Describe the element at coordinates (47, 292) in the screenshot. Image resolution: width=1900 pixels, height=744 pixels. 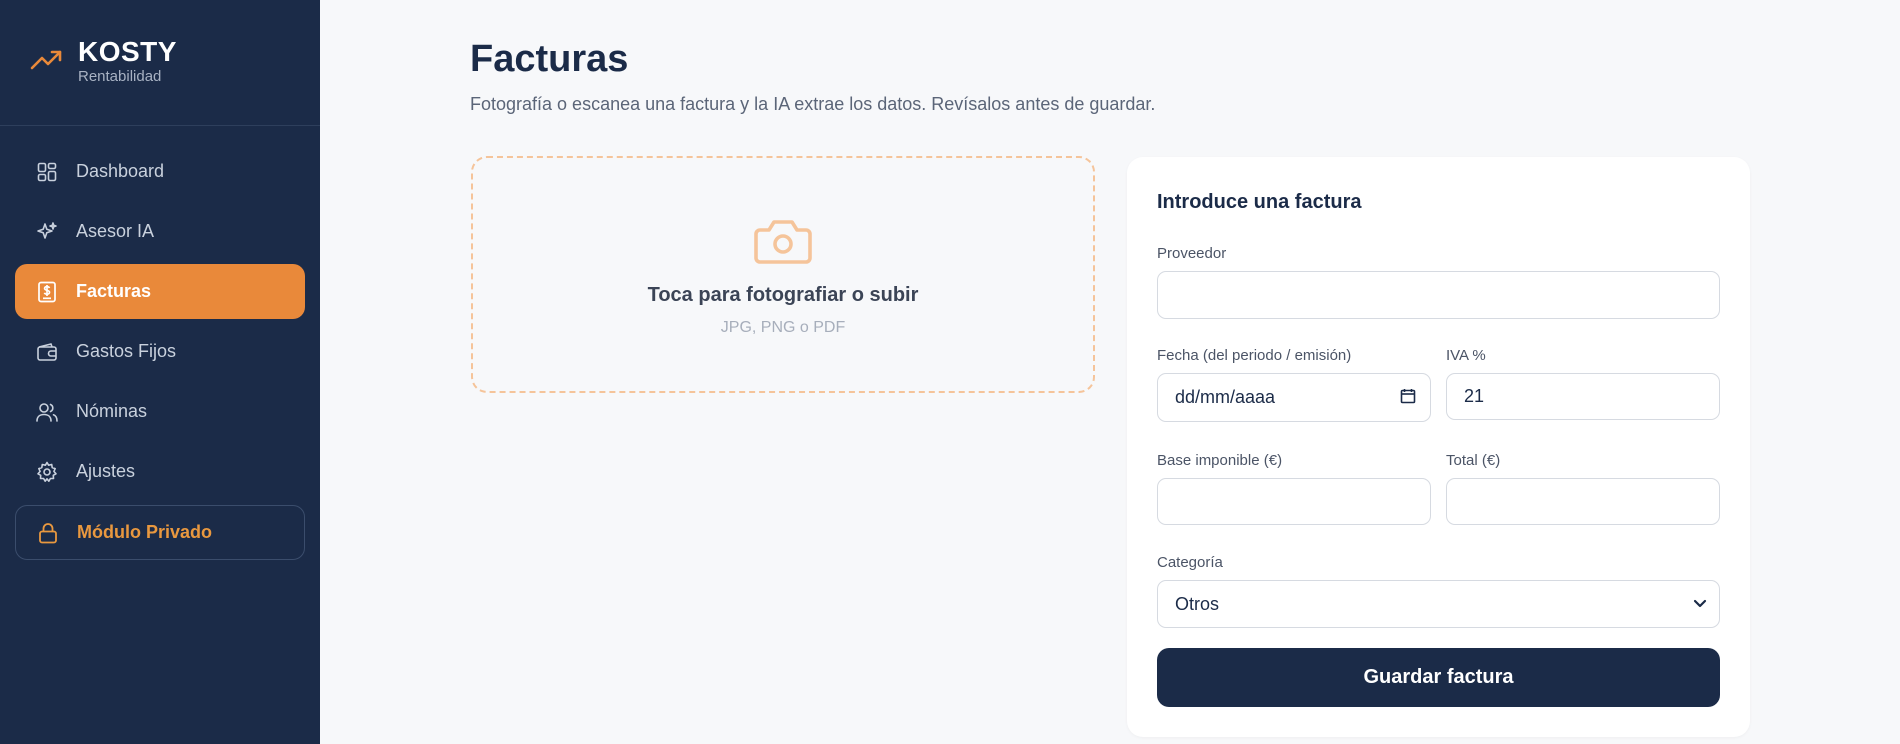
I see `invoice-dollar-icon` at that location.